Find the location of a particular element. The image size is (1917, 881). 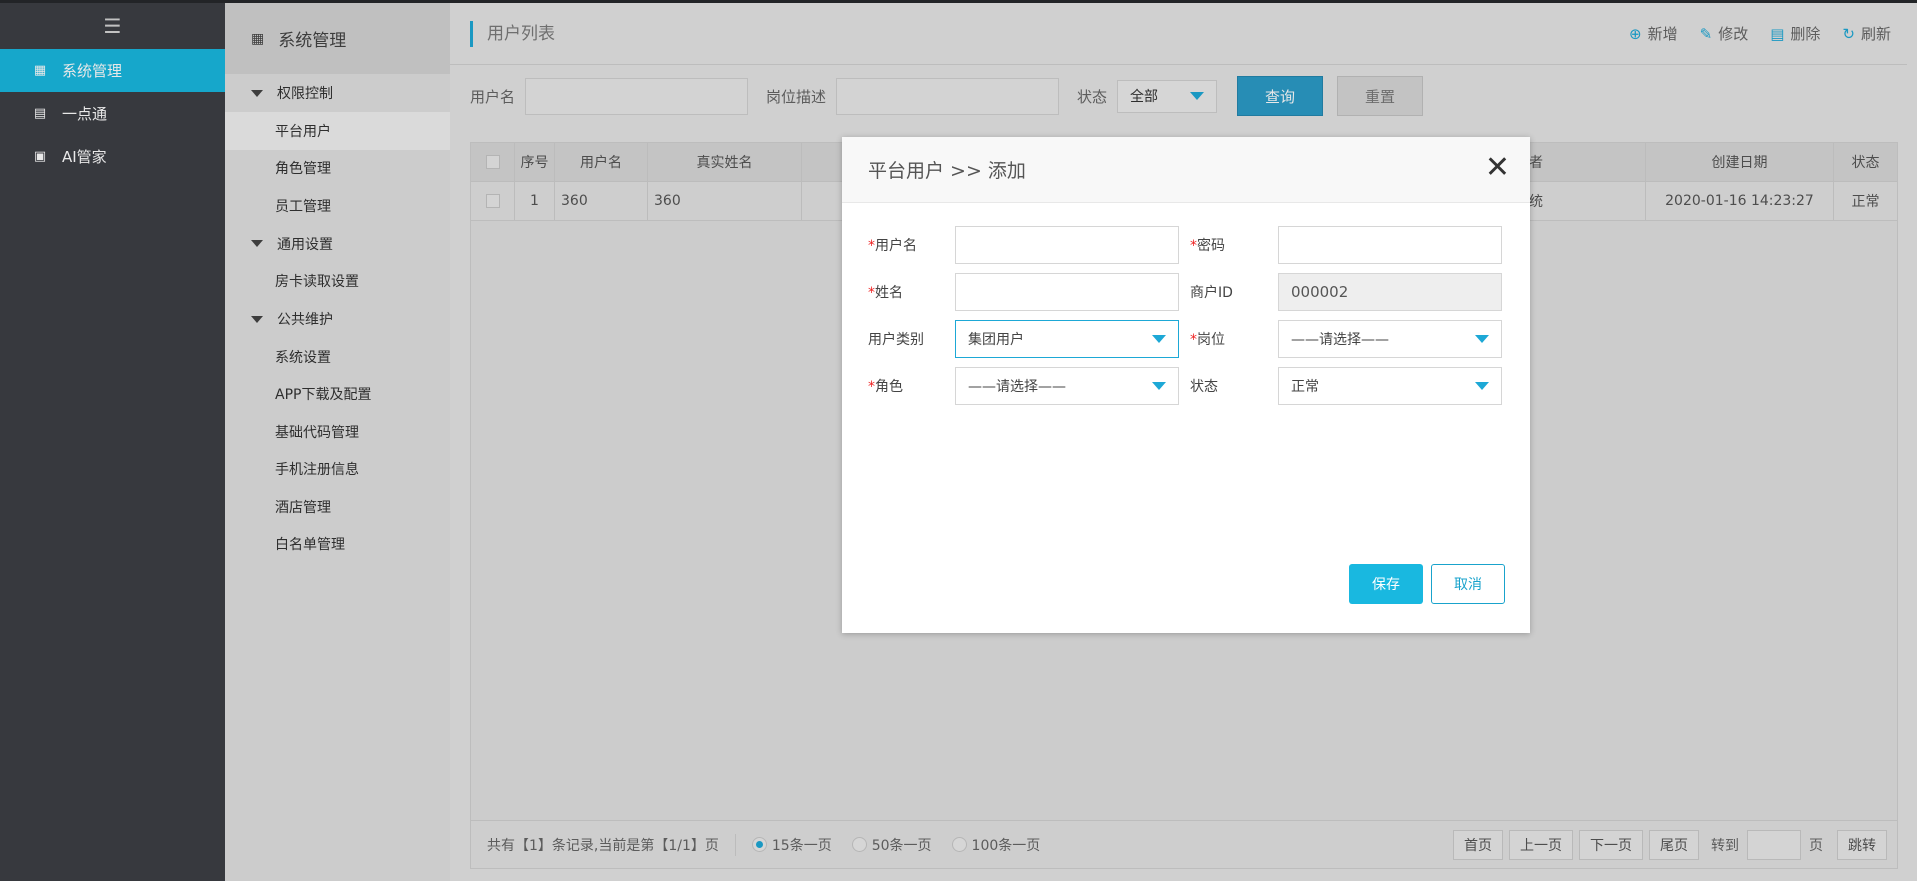

username-label: *用户名 is located at coordinates (892, 246).